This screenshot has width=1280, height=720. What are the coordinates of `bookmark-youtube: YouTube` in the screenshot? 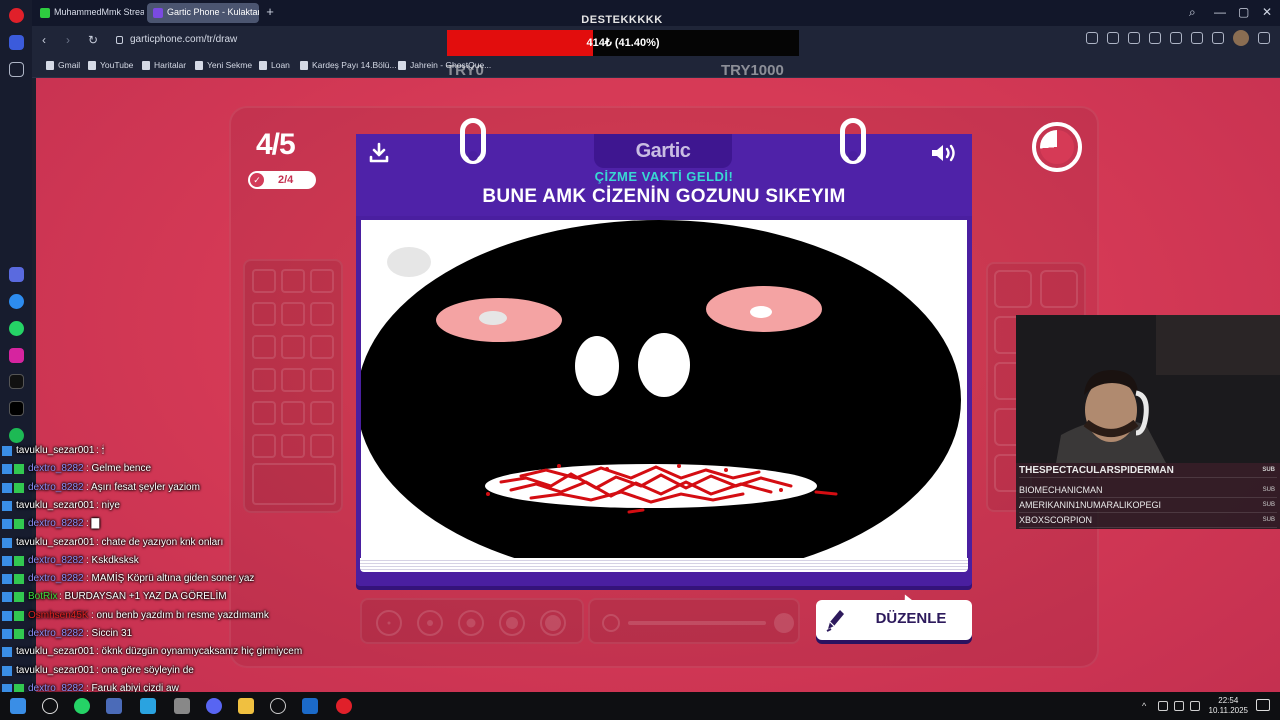 It's located at (110, 65).